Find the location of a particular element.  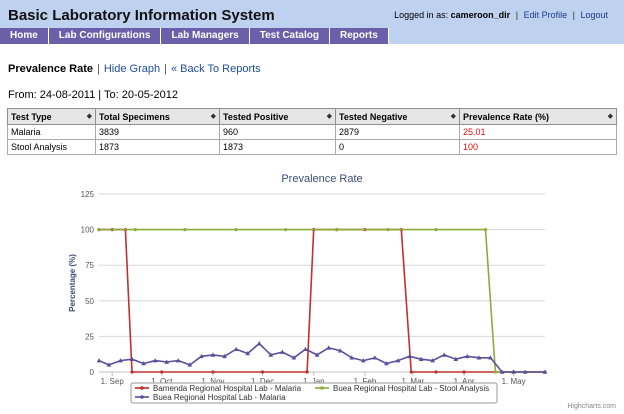

hide-graph-link: Hide Graph is located at coordinates (132, 69).